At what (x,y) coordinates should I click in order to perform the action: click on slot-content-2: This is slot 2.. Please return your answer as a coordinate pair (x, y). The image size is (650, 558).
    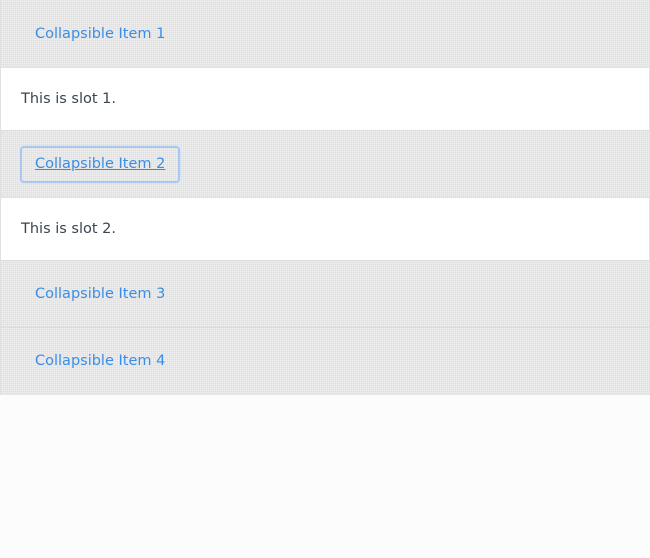
    Looking at the image, I should click on (69, 229).